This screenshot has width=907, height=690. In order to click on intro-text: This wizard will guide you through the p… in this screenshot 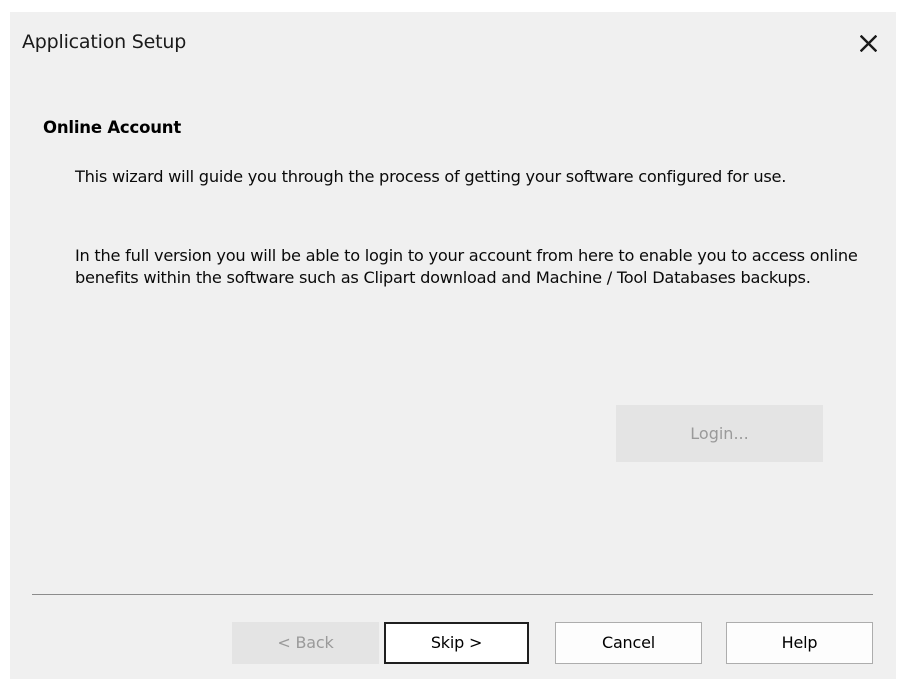, I will do `click(431, 176)`.